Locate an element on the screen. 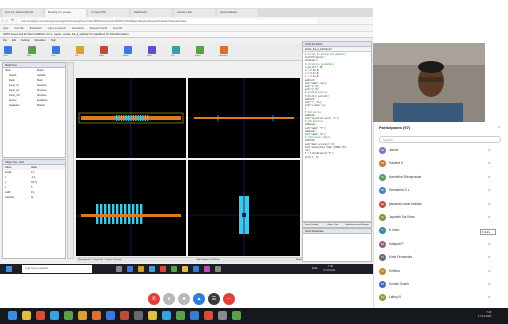 The height and width of the screenshot is (324, 508). tab-optimization-sweep: Optimization and Sweep is located at coordinates (357, 225).